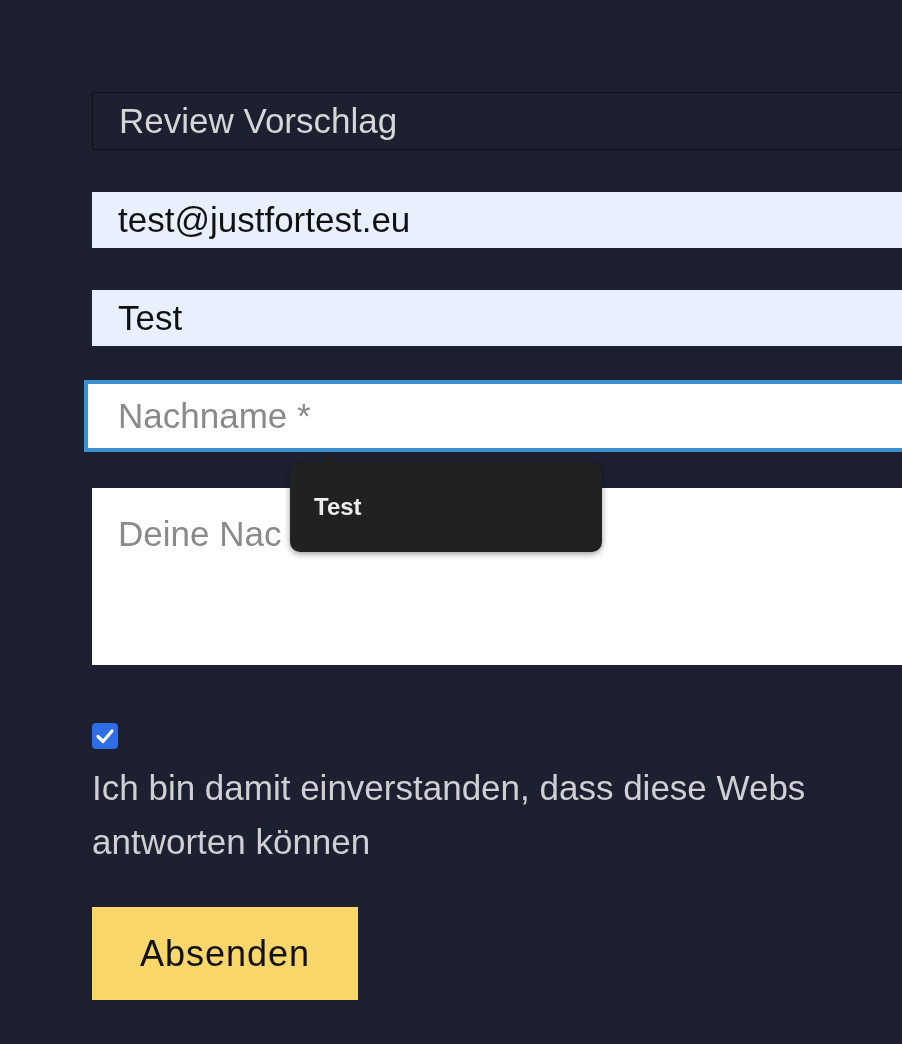  Describe the element at coordinates (105, 736) in the screenshot. I see `consent-checkbox` at that location.